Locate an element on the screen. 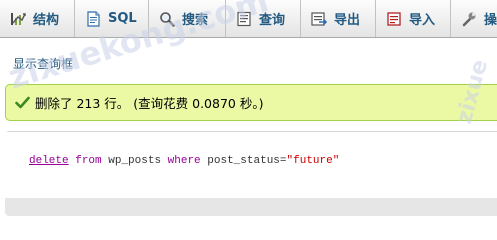 The image size is (497, 240). show-query-box-link: 显示查询框 is located at coordinates (43, 63).